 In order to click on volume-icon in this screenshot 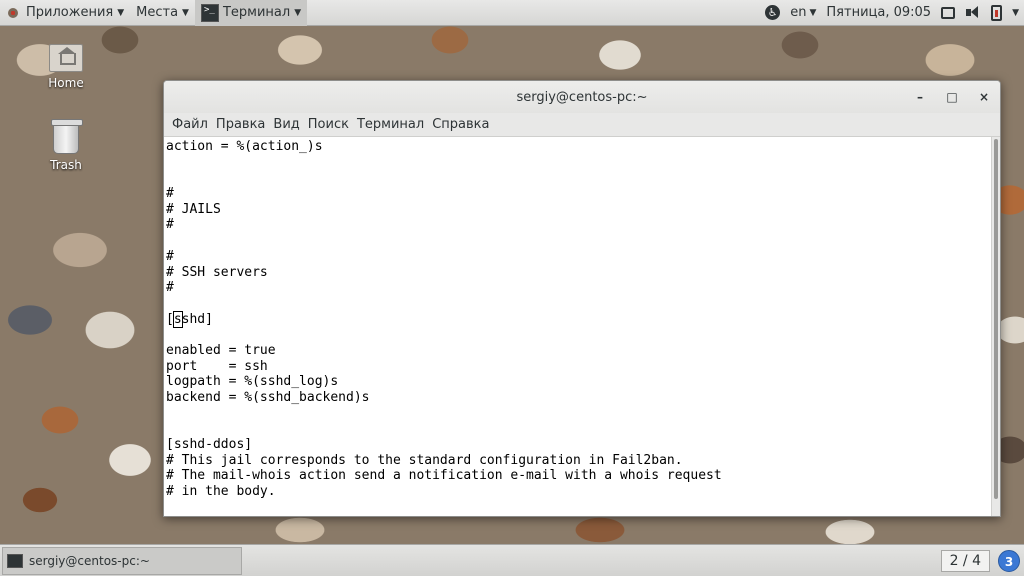, I will do `click(973, 13)`.